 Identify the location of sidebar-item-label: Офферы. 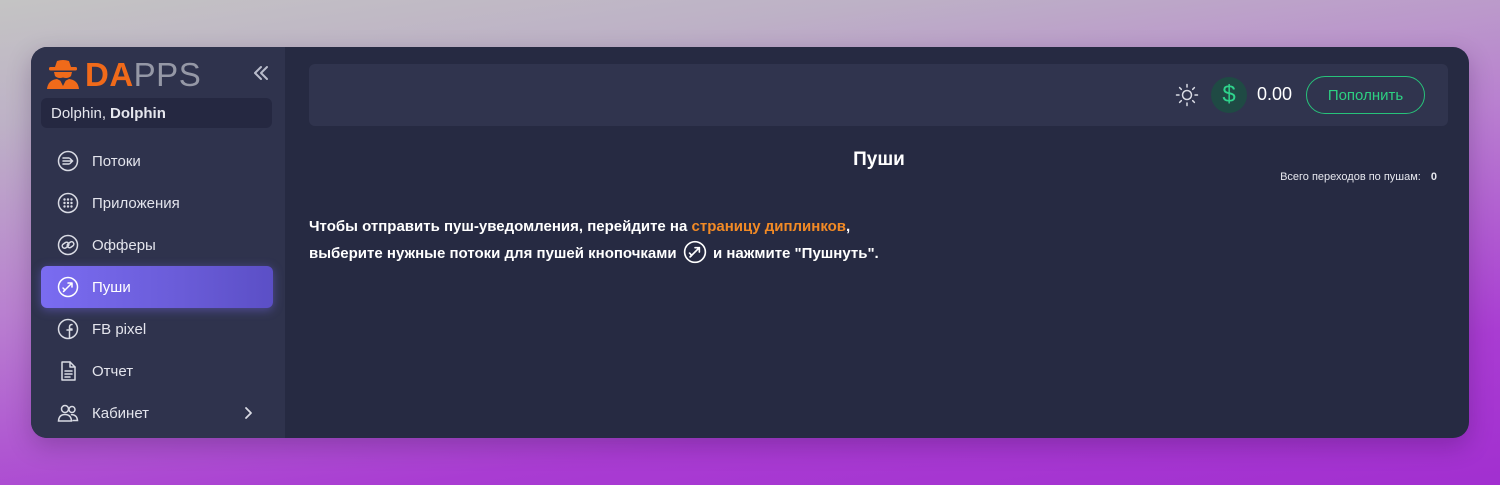
(124, 245).